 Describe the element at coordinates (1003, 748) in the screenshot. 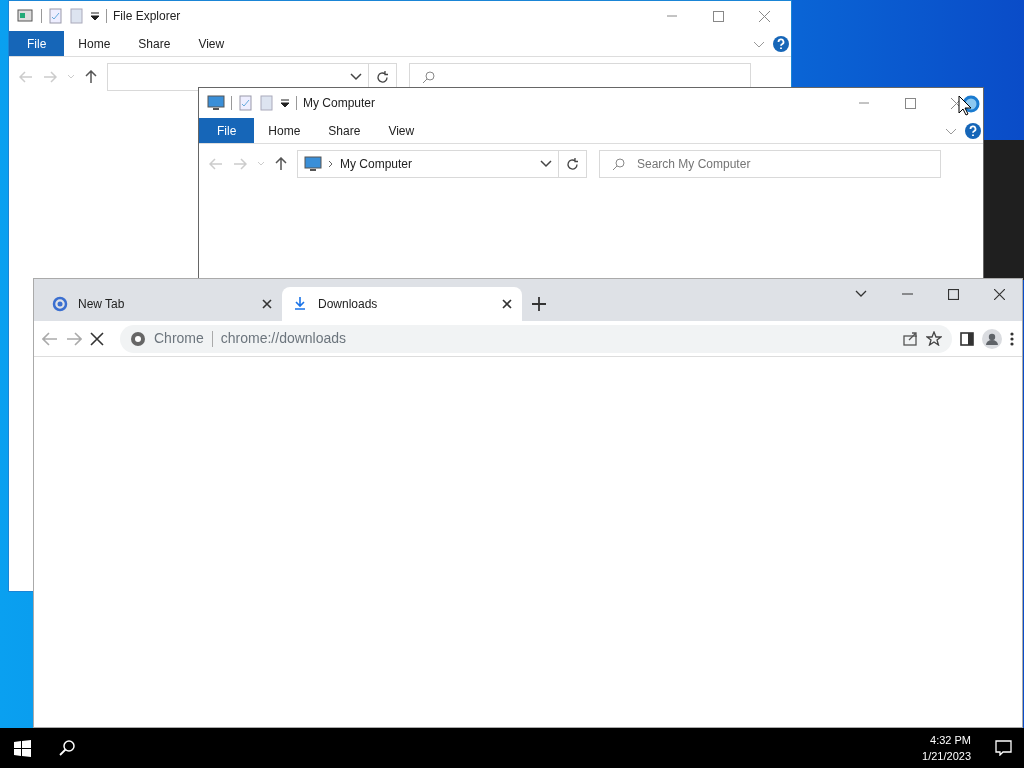

I see `notifications-icon` at that location.